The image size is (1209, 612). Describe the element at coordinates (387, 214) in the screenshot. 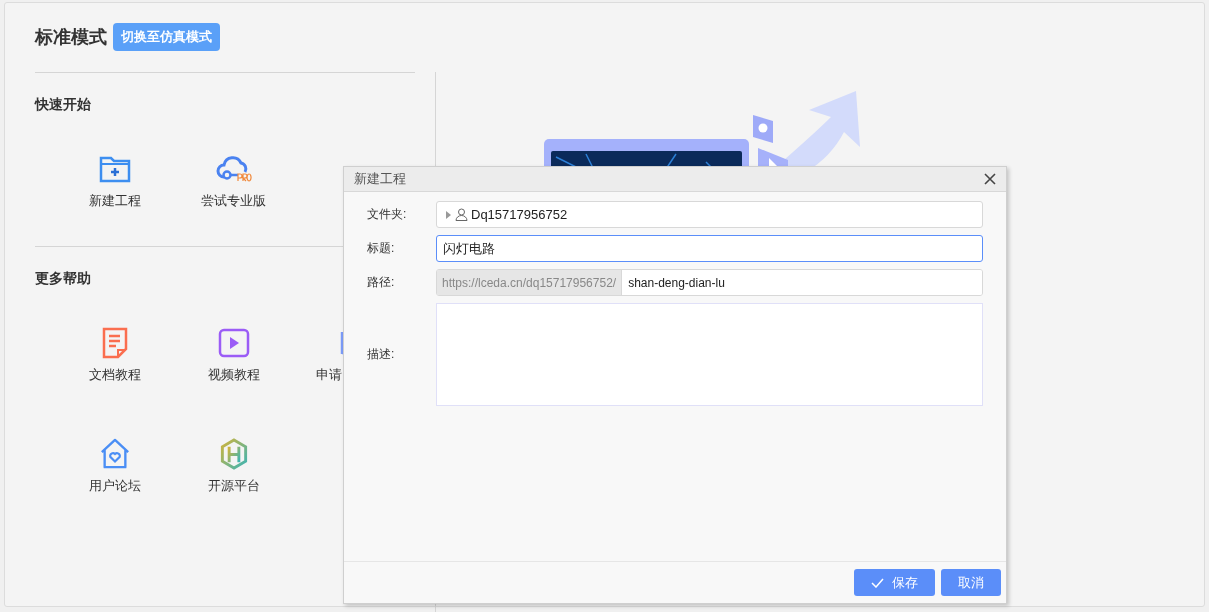

I see `field-label: 文件夹:` at that location.